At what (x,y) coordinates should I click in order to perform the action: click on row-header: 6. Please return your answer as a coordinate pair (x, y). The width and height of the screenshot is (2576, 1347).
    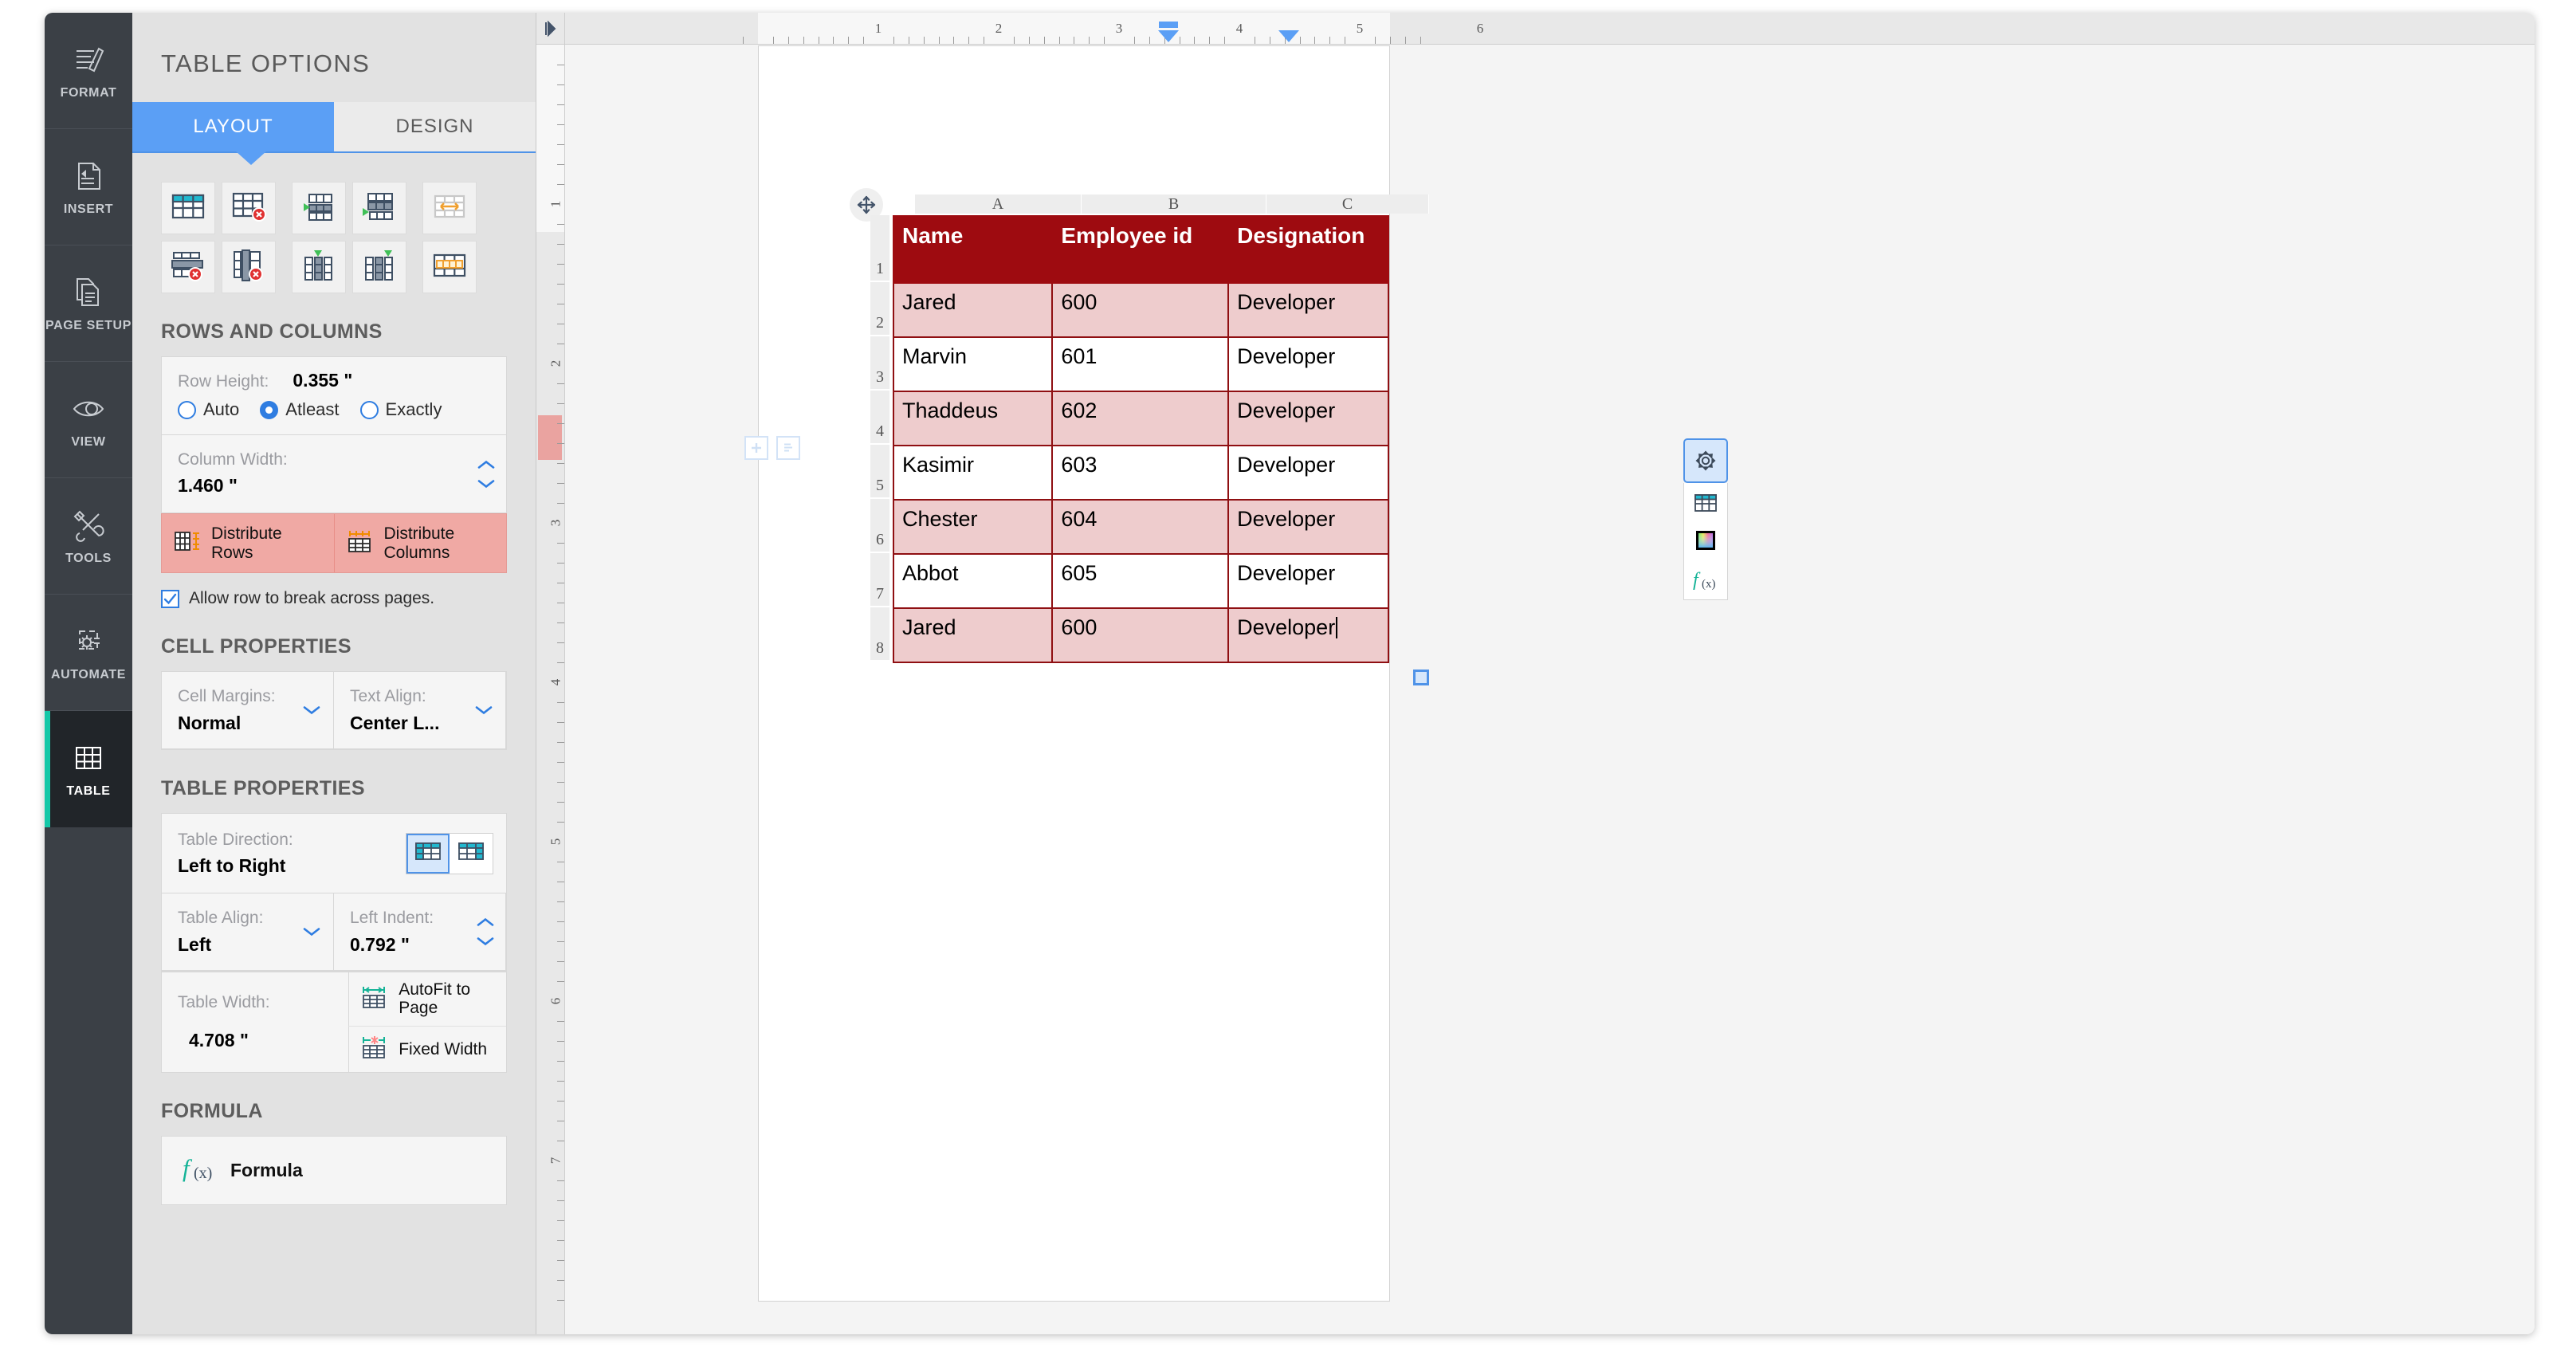
    Looking at the image, I should click on (879, 526).